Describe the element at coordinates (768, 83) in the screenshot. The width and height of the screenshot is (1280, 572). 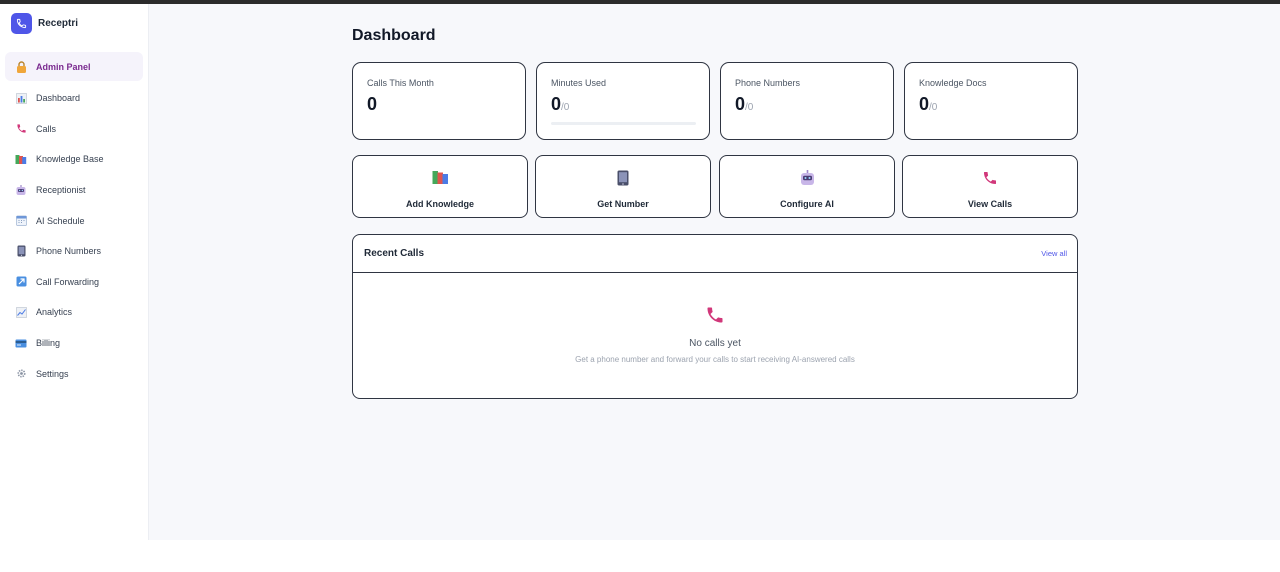
I see `stat-label: Phone Numbers` at that location.